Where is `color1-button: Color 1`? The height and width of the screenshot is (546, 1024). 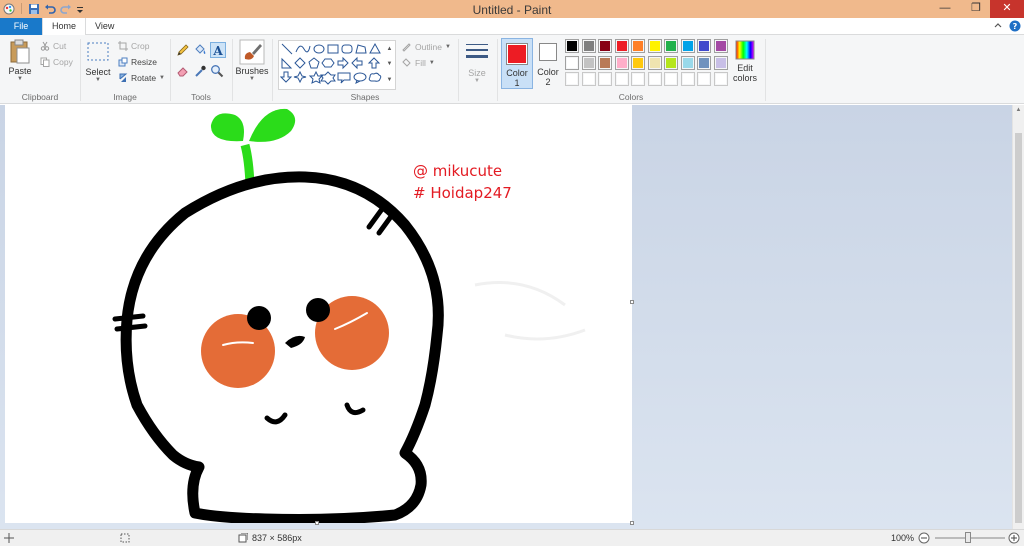
color1-button: Color 1 is located at coordinates (517, 63).